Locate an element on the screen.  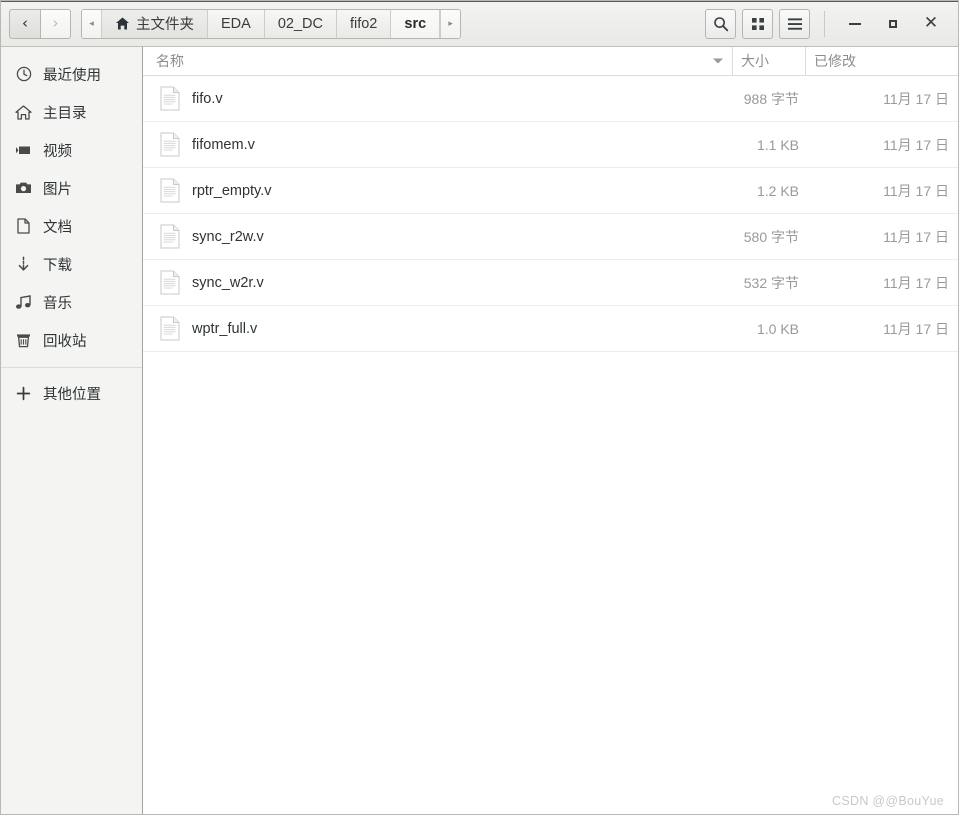
column-headers: 名称 大小 已修改 is located at coordinates (550, 61).